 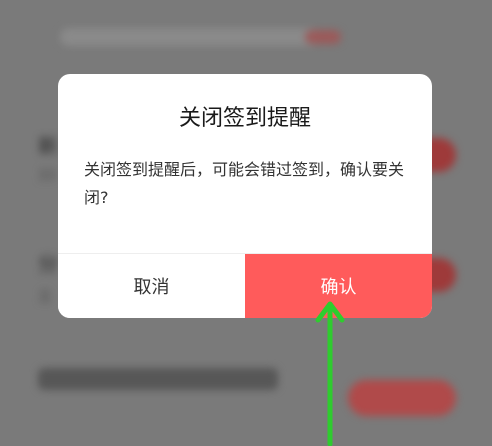 I want to click on background-topbar, so click(x=190, y=37).